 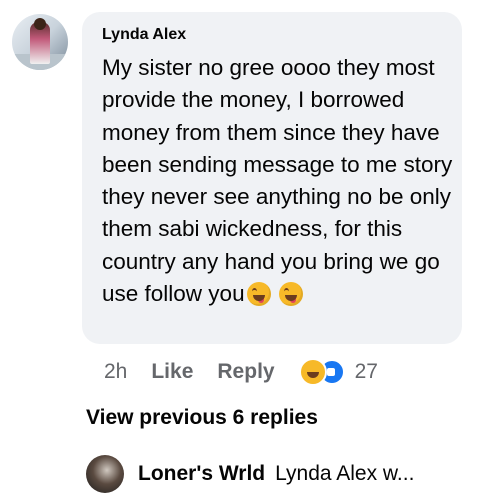 What do you see at coordinates (312, 372) in the screenshot?
I see `haha-reaction-icon` at bounding box center [312, 372].